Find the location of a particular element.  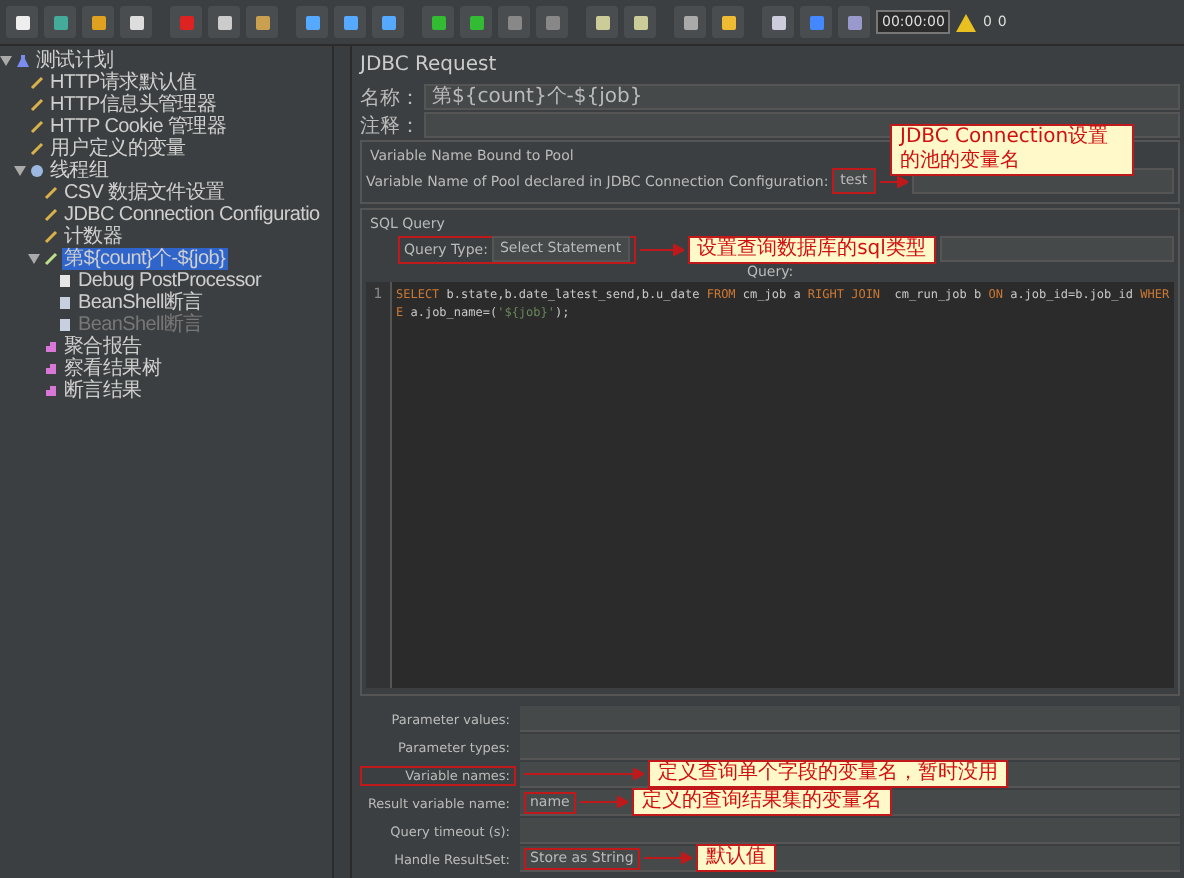

annotation-tooltip: 定义的查询结果集的变量名 is located at coordinates (761, 802).